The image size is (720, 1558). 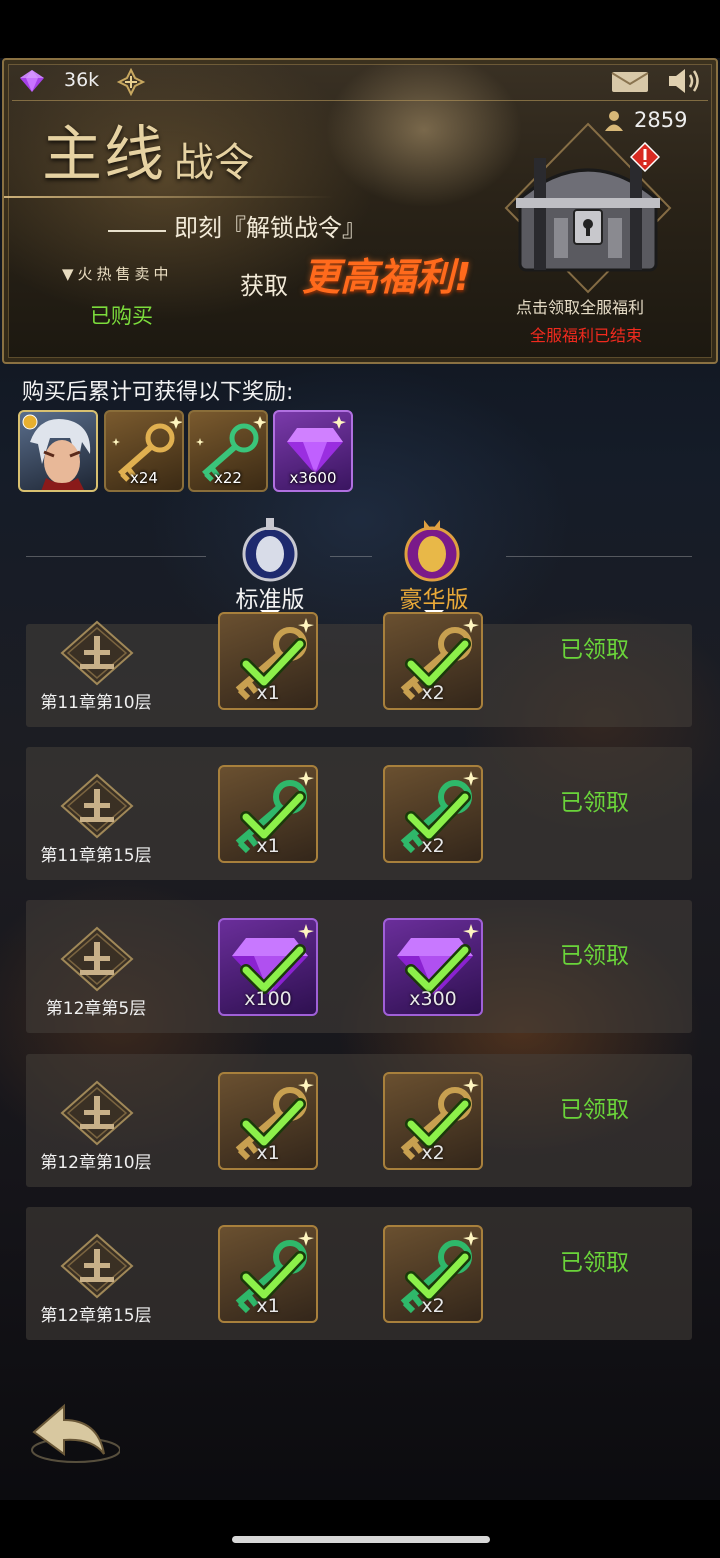 What do you see at coordinates (228, 451) in the screenshot?
I see `reward-item-green-key: x22` at bounding box center [228, 451].